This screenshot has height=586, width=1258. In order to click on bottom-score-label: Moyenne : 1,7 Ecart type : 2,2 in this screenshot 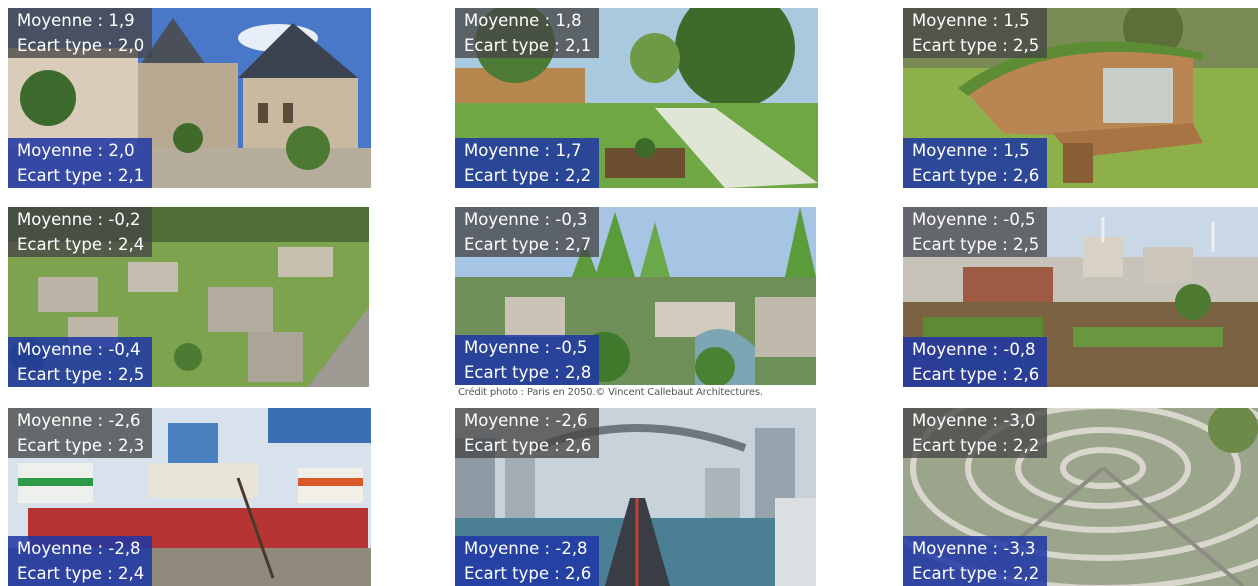, I will do `click(527, 163)`.